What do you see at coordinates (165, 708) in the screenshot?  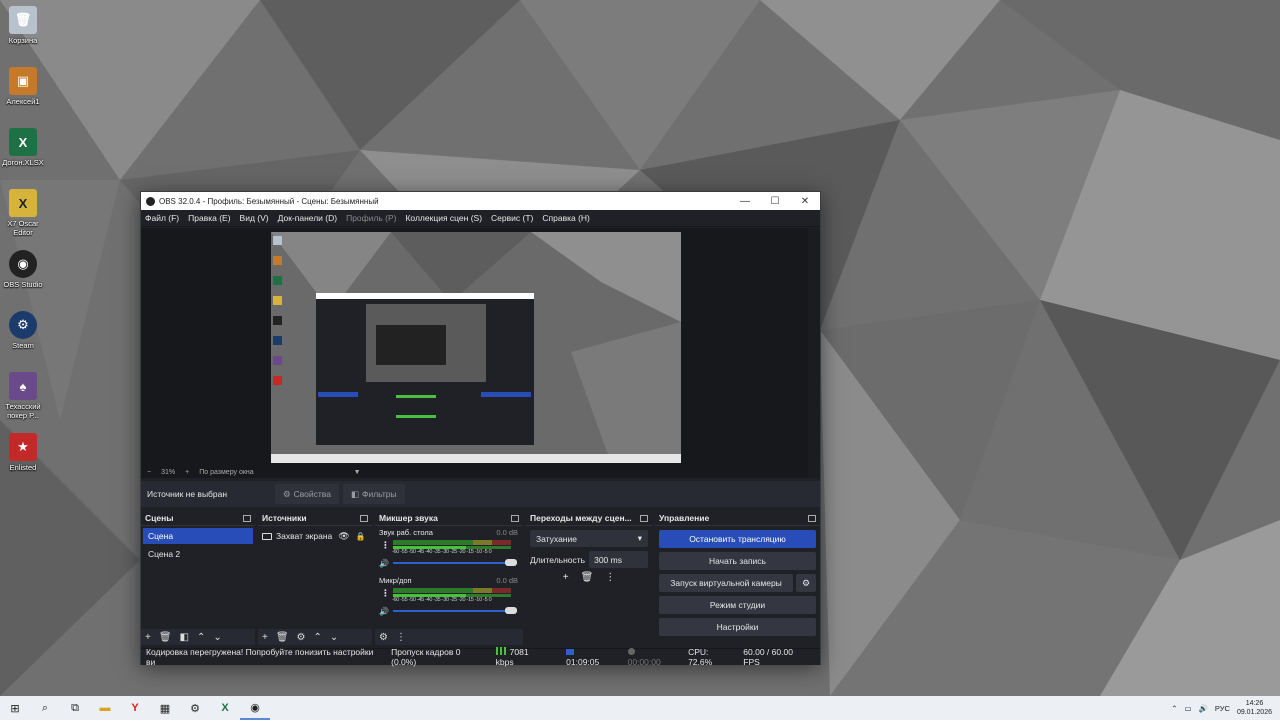 I see `calculator-icon: ▦` at bounding box center [165, 708].